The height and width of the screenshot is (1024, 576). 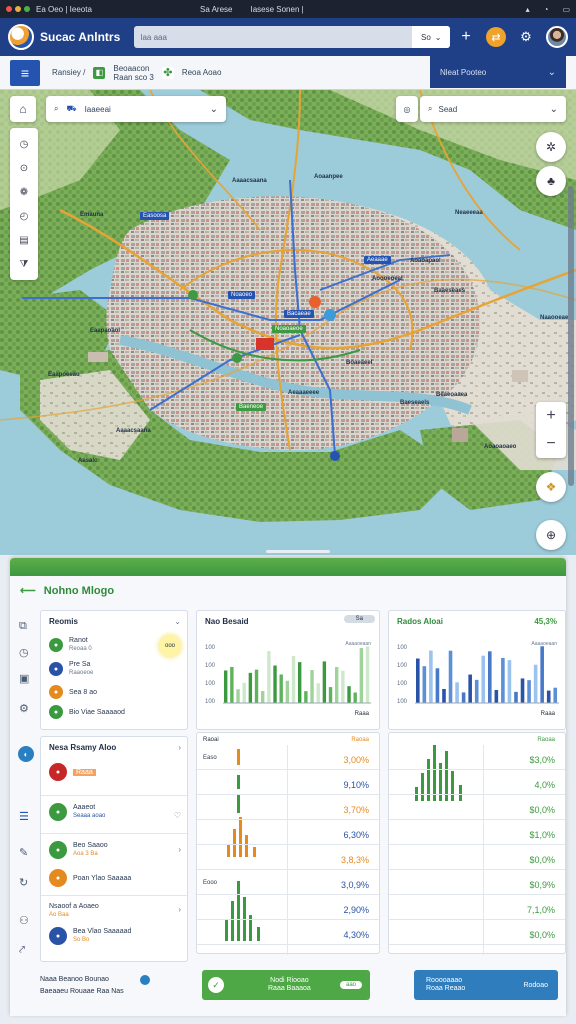 What do you see at coordinates (105, 331) in the screenshot?
I see `map-place-label: Eaapaoaol` at bounding box center [105, 331].